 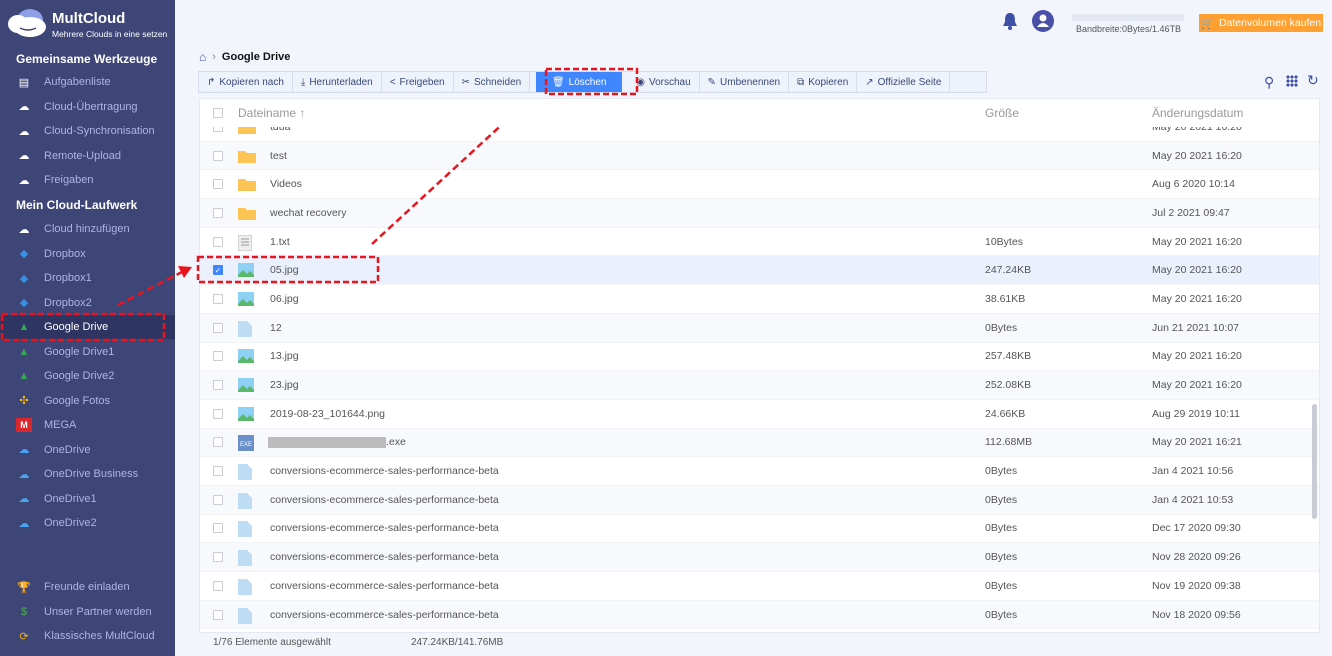 I want to click on col-date: Änderungsdatum, so click(x=1197, y=113).